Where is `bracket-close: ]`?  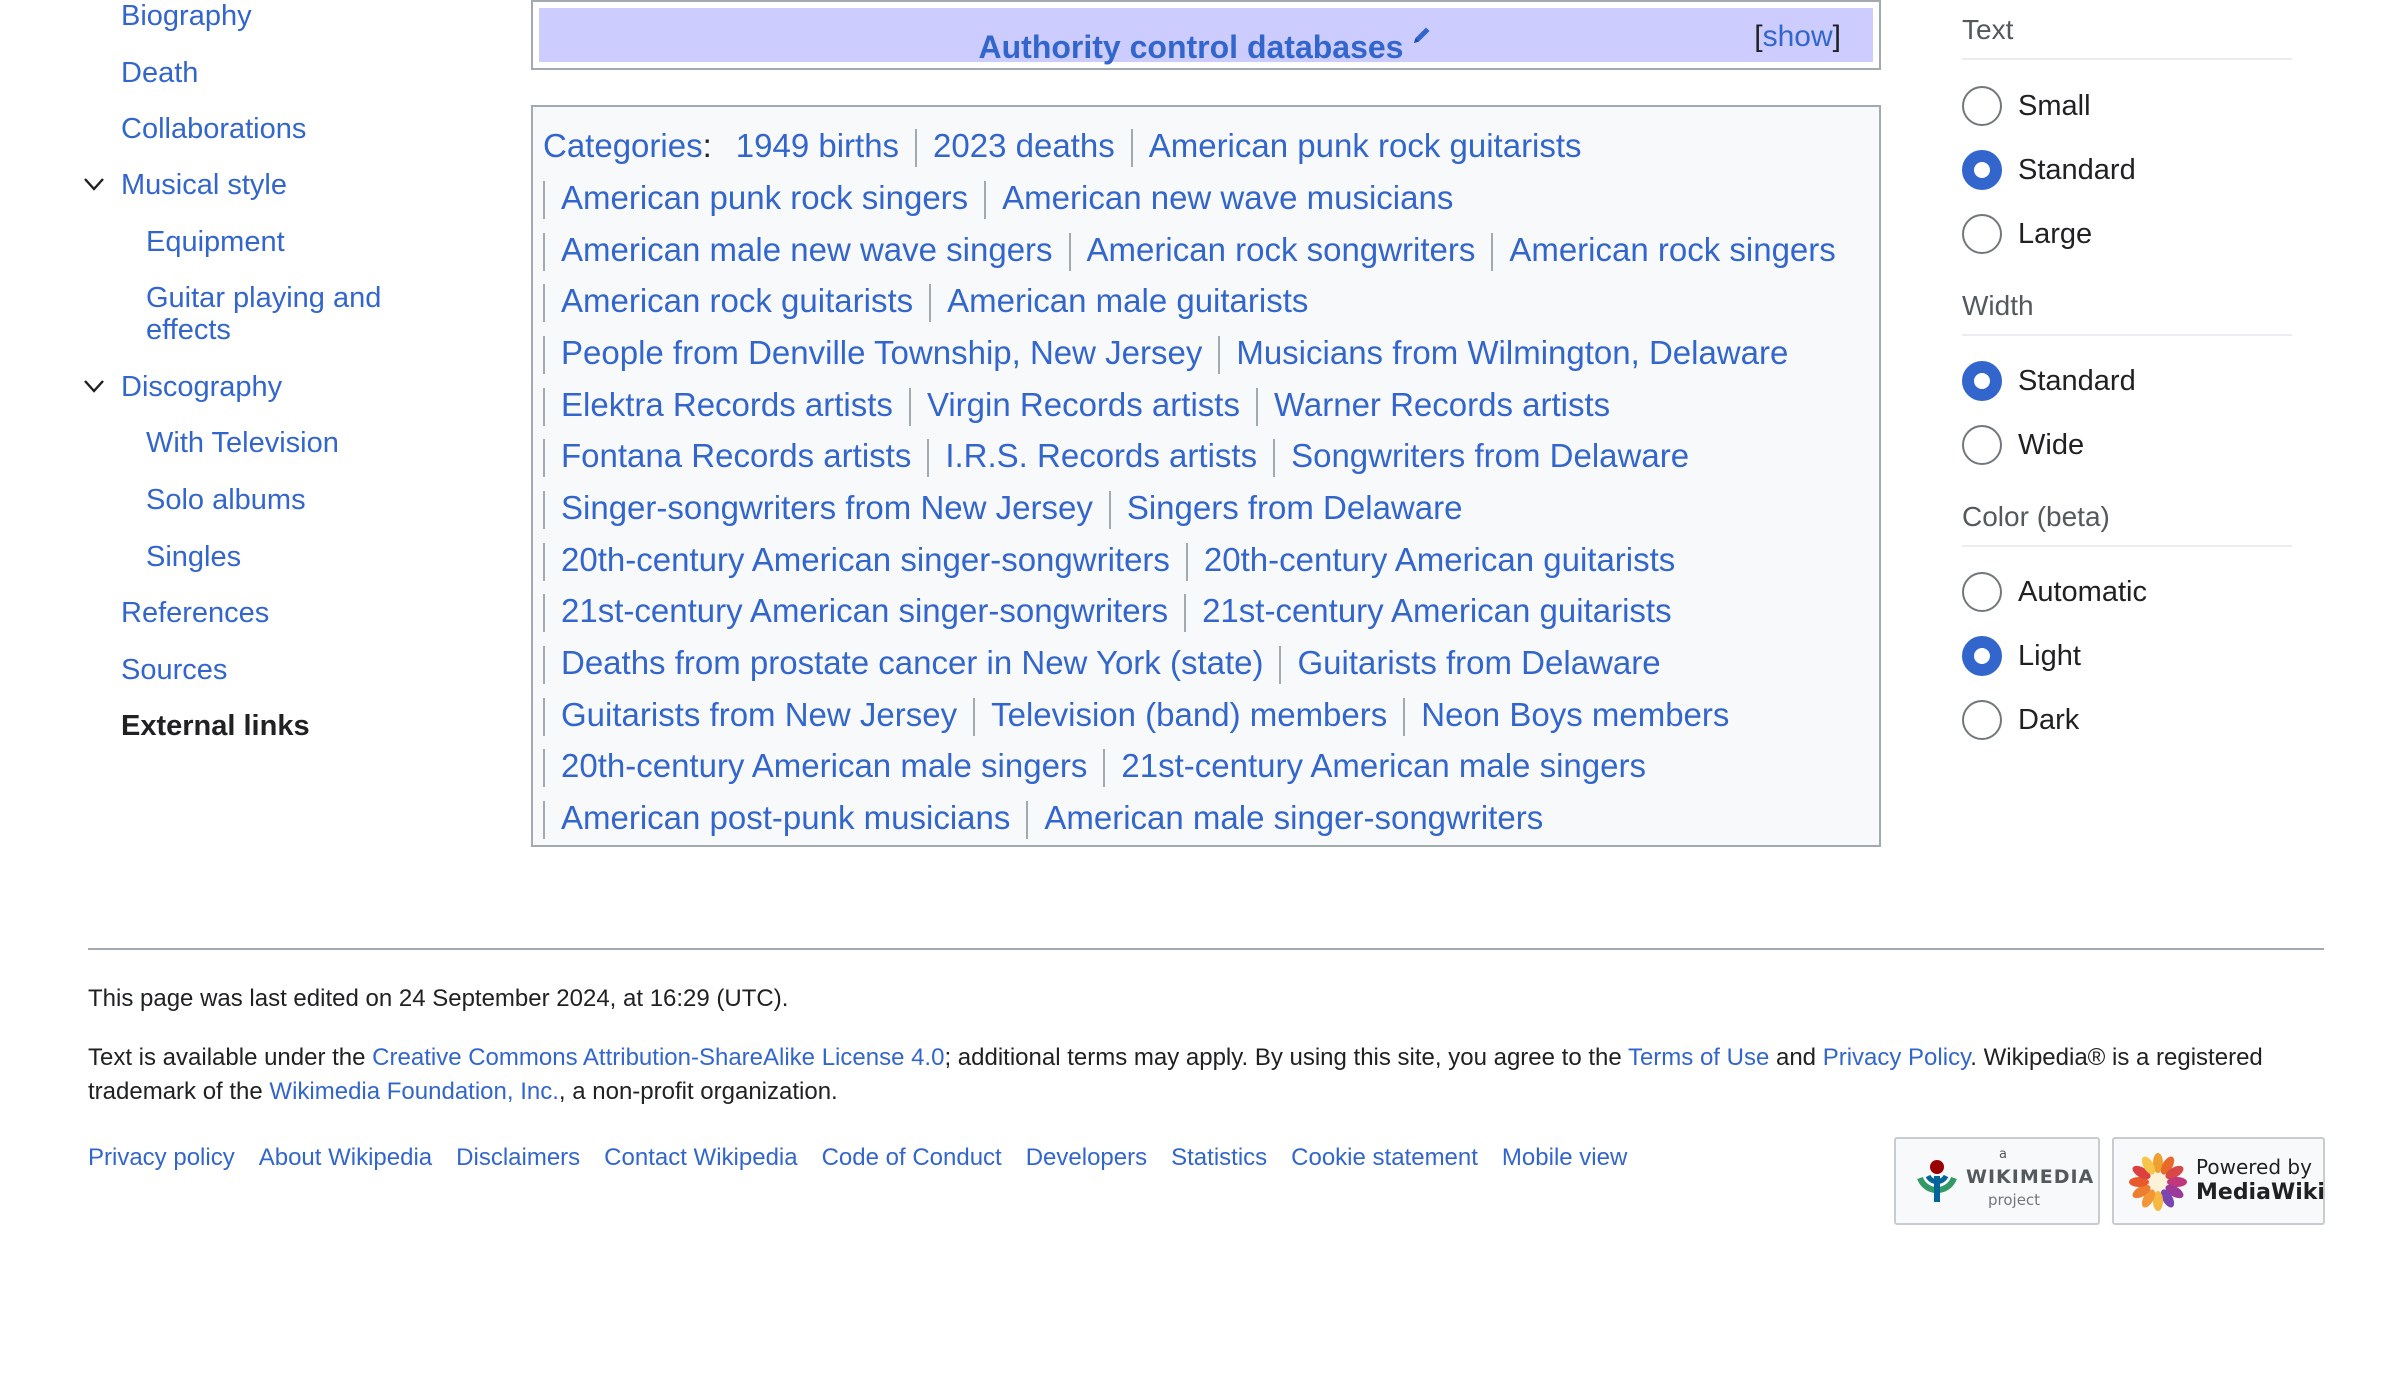 bracket-close: ] is located at coordinates (1836, 36).